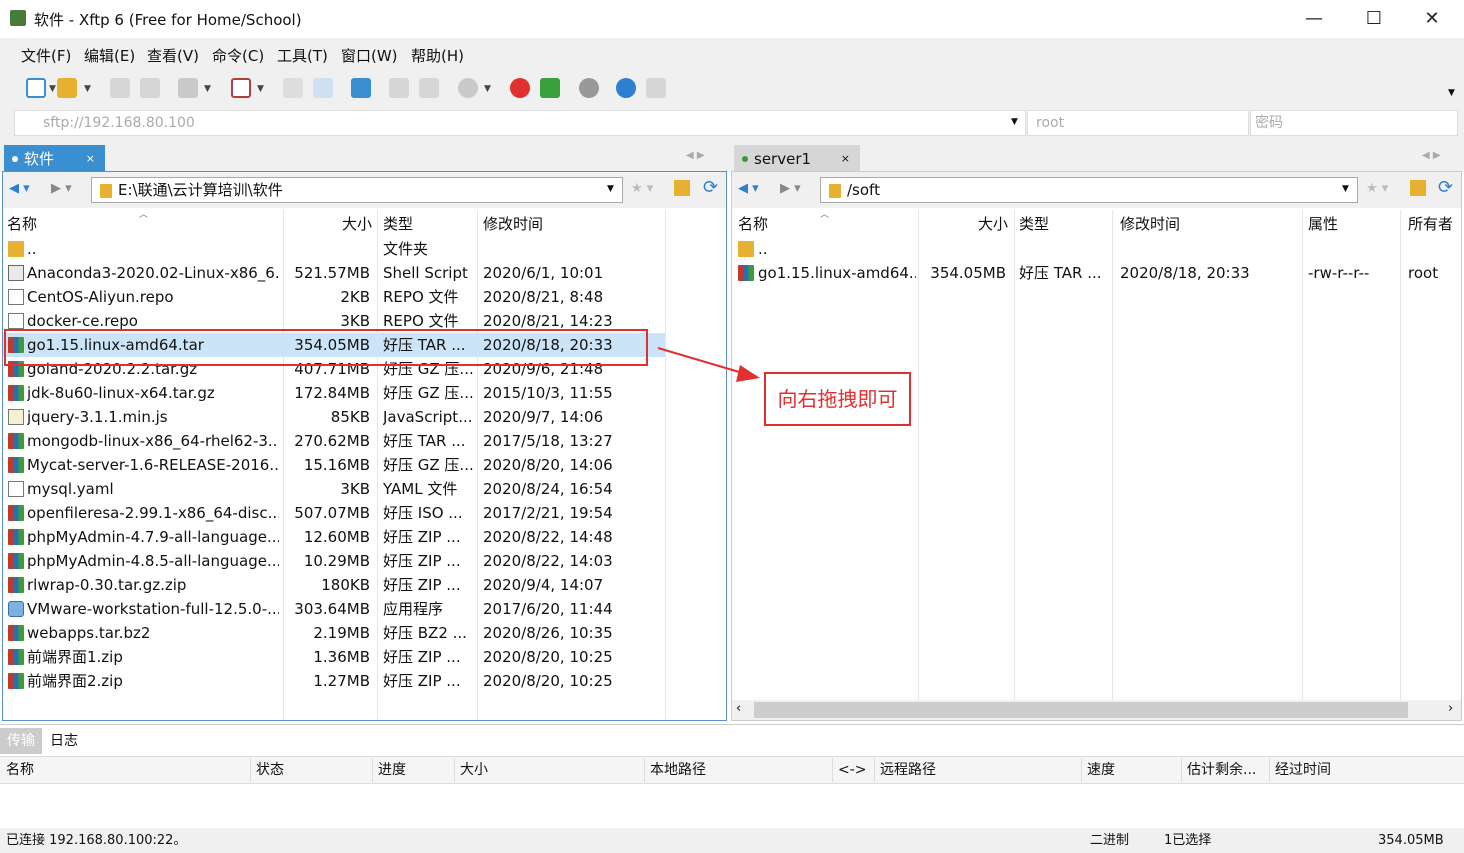 The height and width of the screenshot is (853, 1464). I want to click on transfer-col-header: 经过时间, so click(1303, 770).